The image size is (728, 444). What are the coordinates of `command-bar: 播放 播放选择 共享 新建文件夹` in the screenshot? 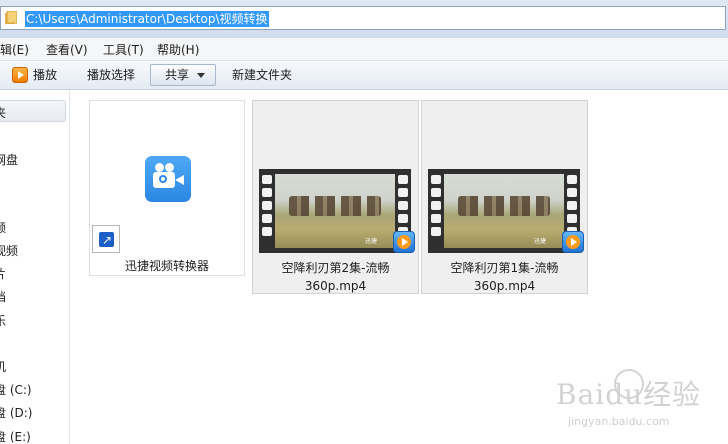 It's located at (364, 75).